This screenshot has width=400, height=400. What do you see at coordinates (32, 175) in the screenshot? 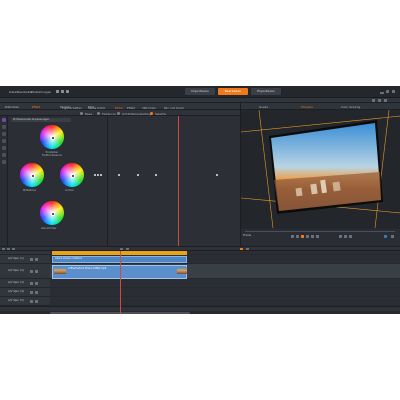
I see `color-wheel-mitteltoene` at bounding box center [32, 175].